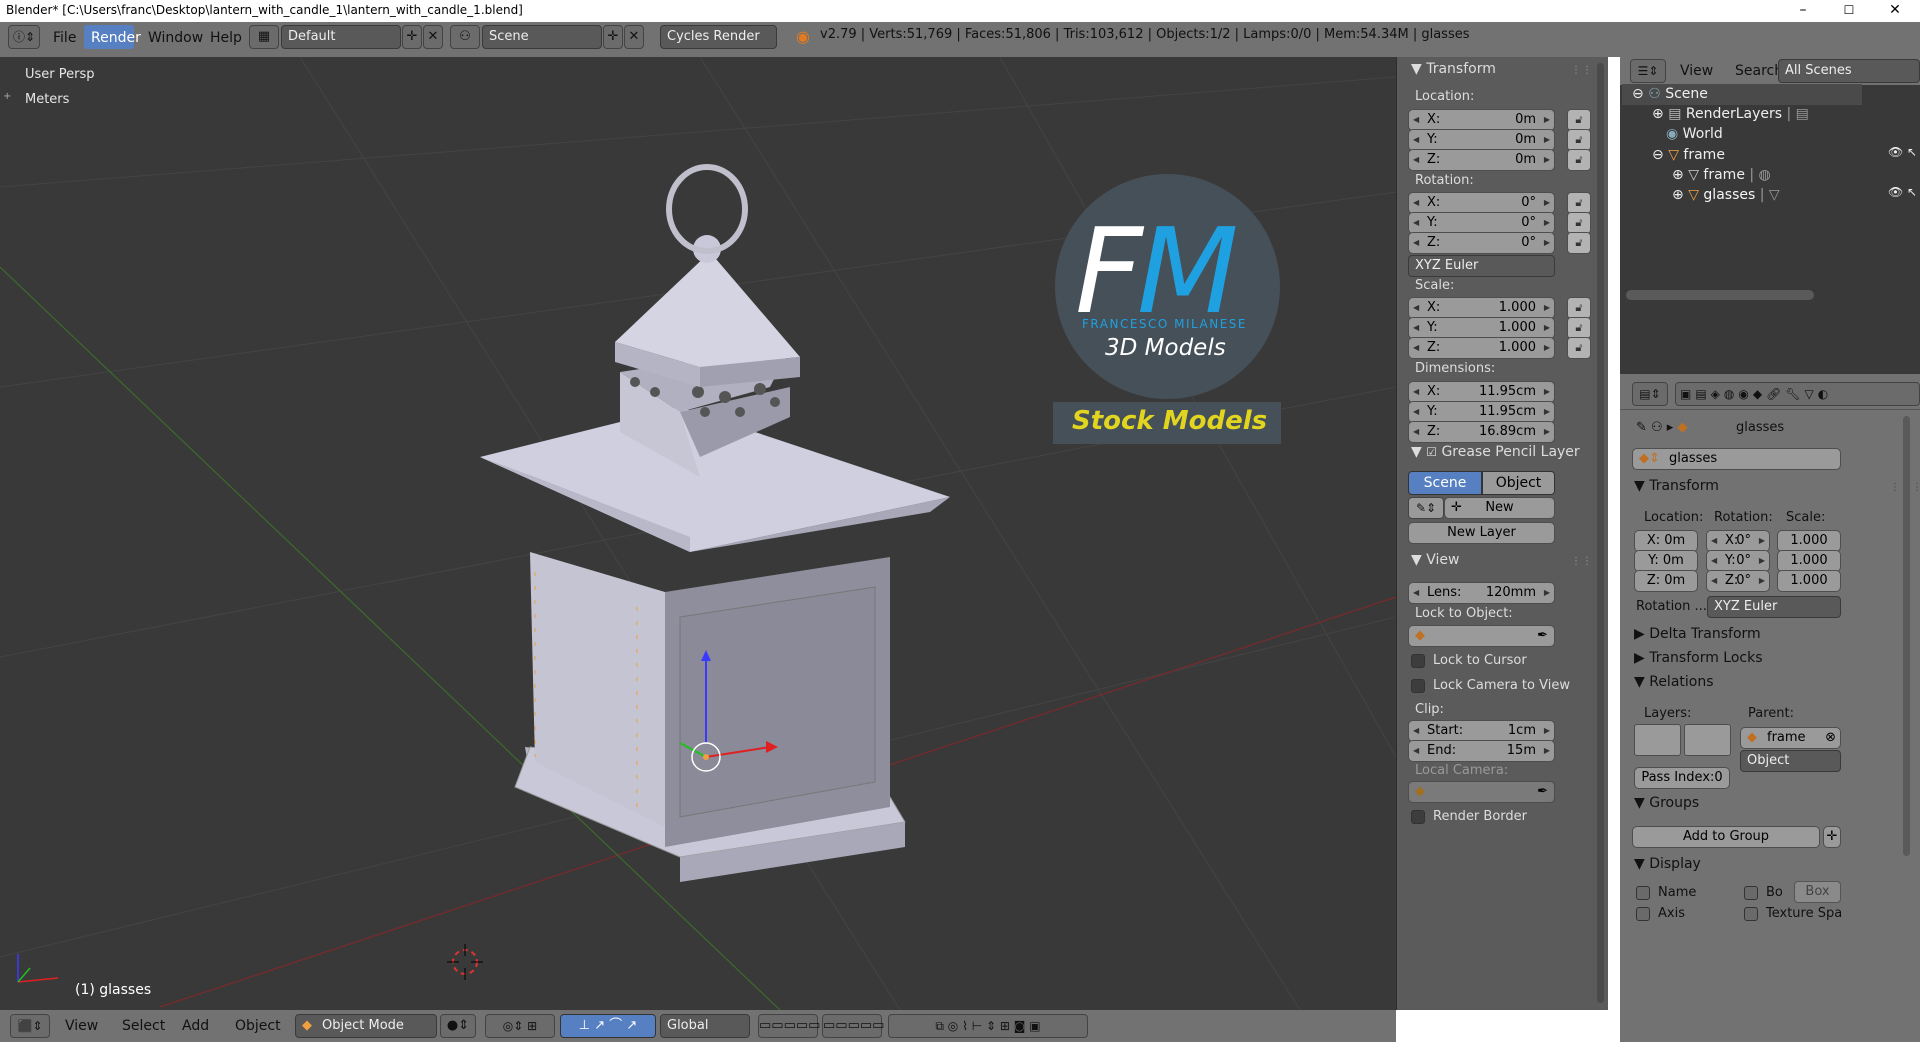  What do you see at coordinates (143, 1026) in the screenshot?
I see `vmenu-select: Select` at bounding box center [143, 1026].